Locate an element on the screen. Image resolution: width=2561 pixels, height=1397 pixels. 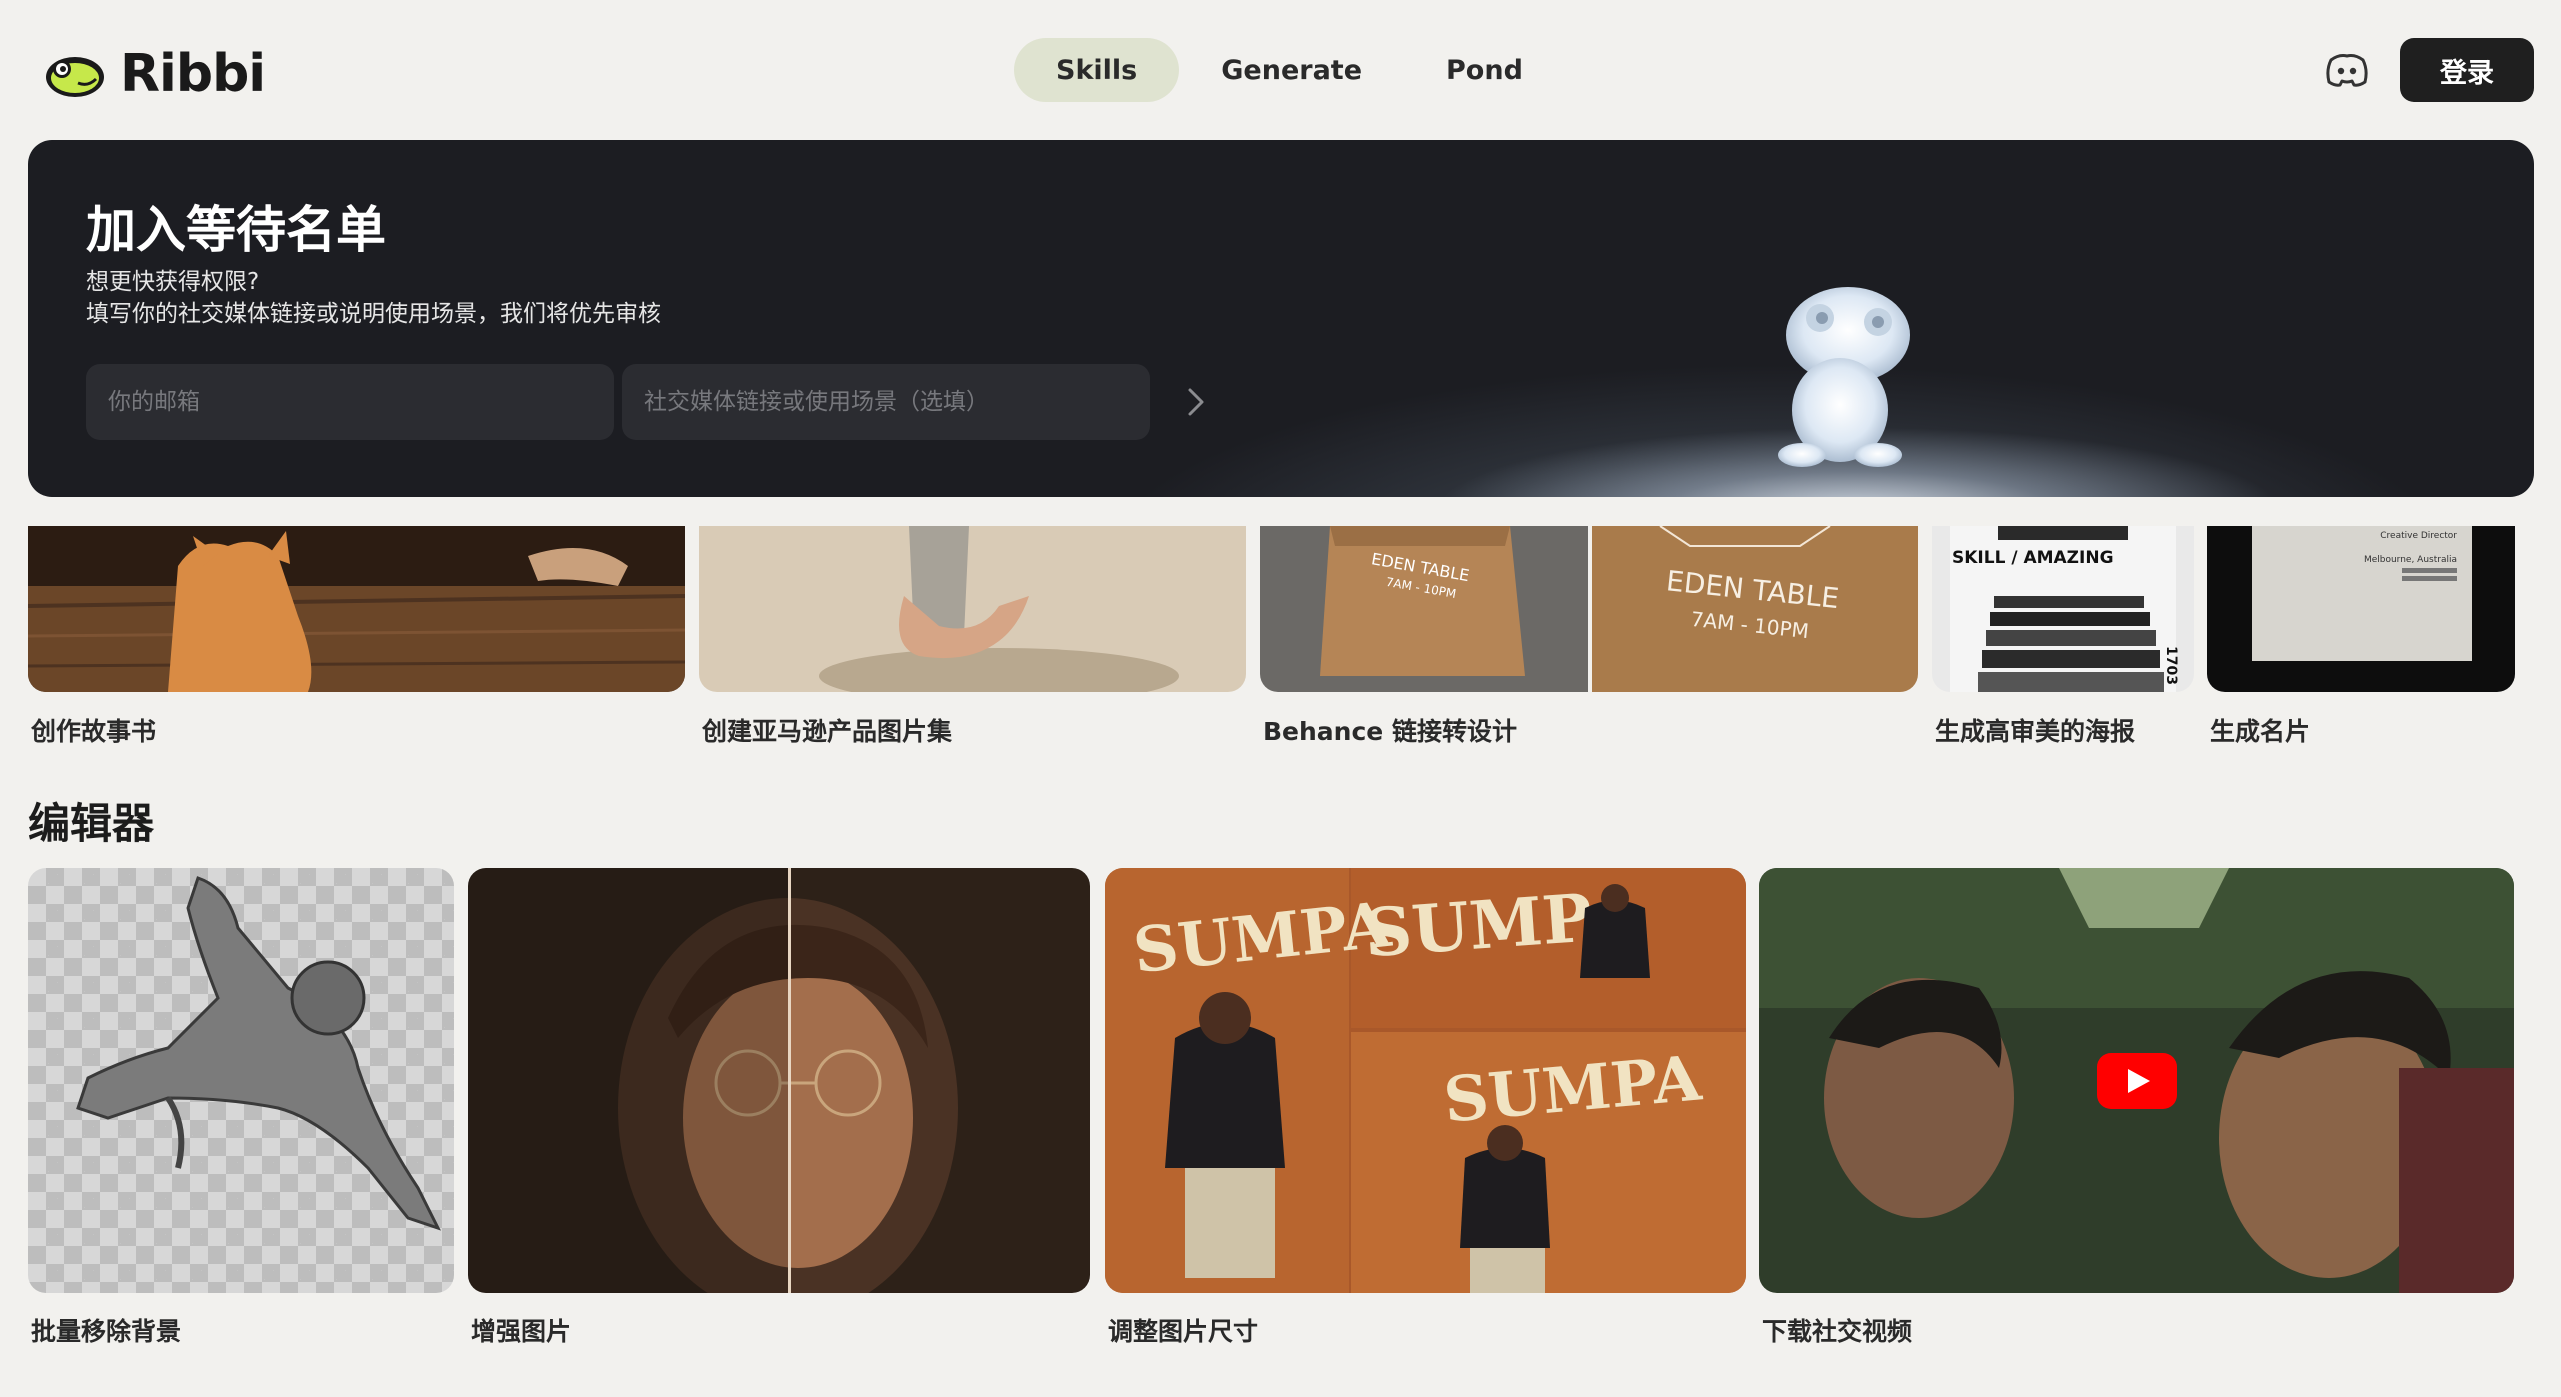
youtube-play-icon is located at coordinates (2137, 1081).